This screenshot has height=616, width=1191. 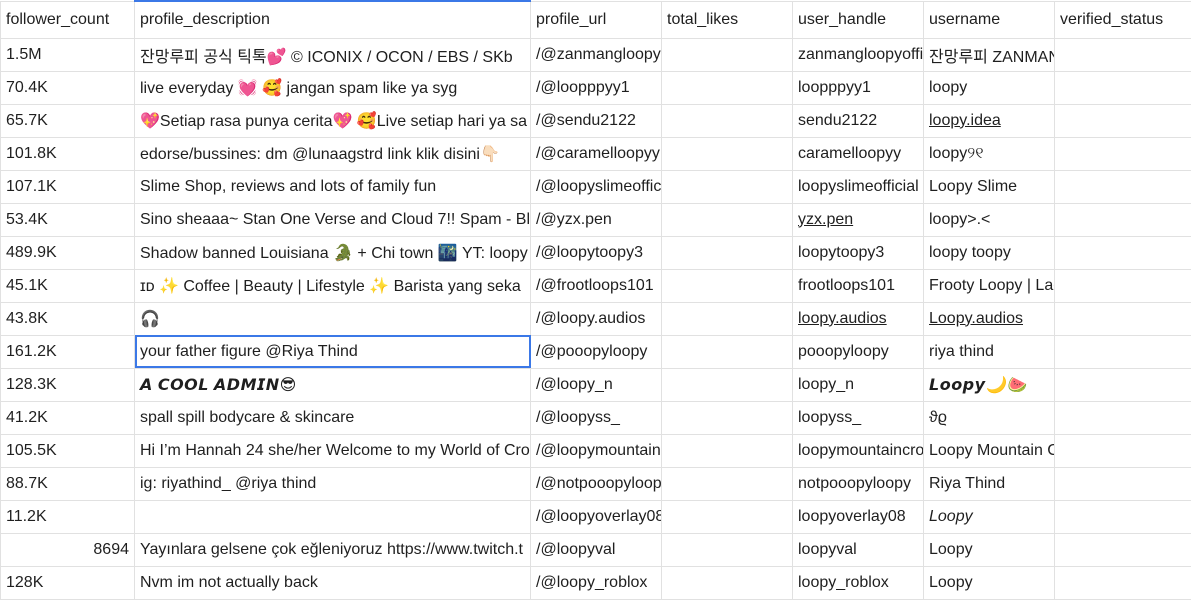 I want to click on cell-follower-count: 8694, so click(x=67, y=549).